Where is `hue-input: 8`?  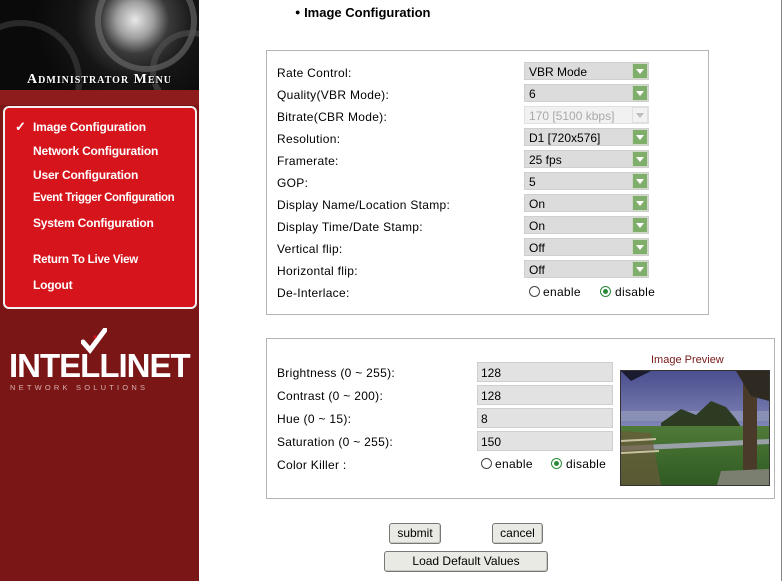 hue-input: 8 is located at coordinates (545, 418).